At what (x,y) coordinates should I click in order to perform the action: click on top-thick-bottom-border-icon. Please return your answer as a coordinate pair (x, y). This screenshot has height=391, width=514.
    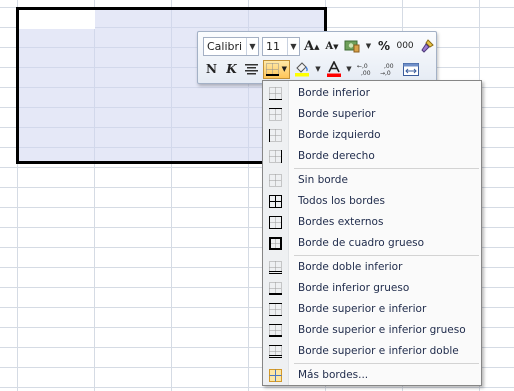
    Looking at the image, I should click on (275, 330).